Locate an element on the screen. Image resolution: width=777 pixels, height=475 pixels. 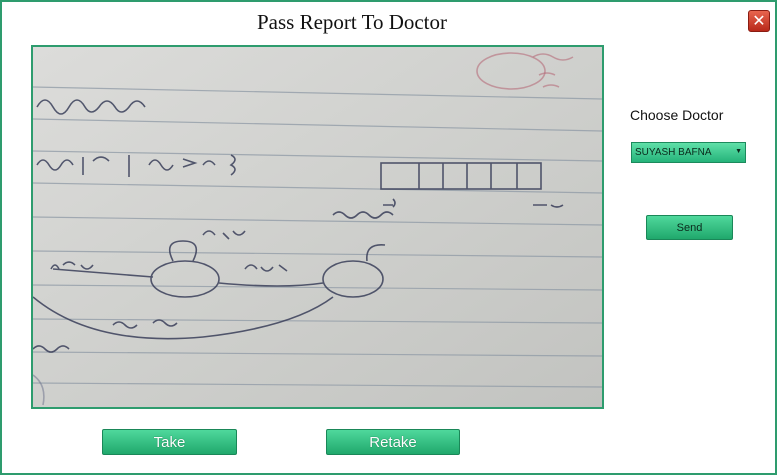
choose-doctor-label: Choose Doctor is located at coordinates (677, 115).